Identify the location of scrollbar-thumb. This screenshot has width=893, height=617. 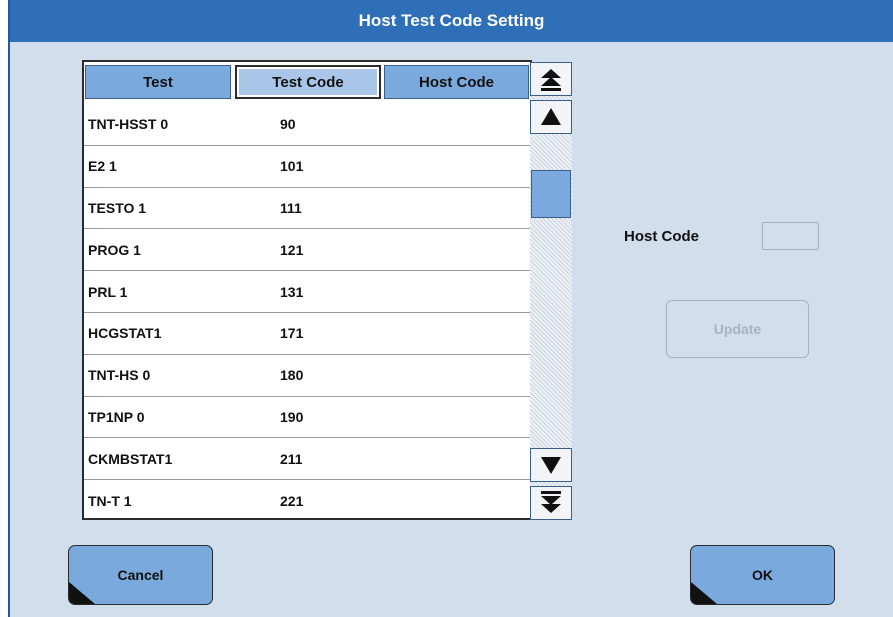
(551, 194).